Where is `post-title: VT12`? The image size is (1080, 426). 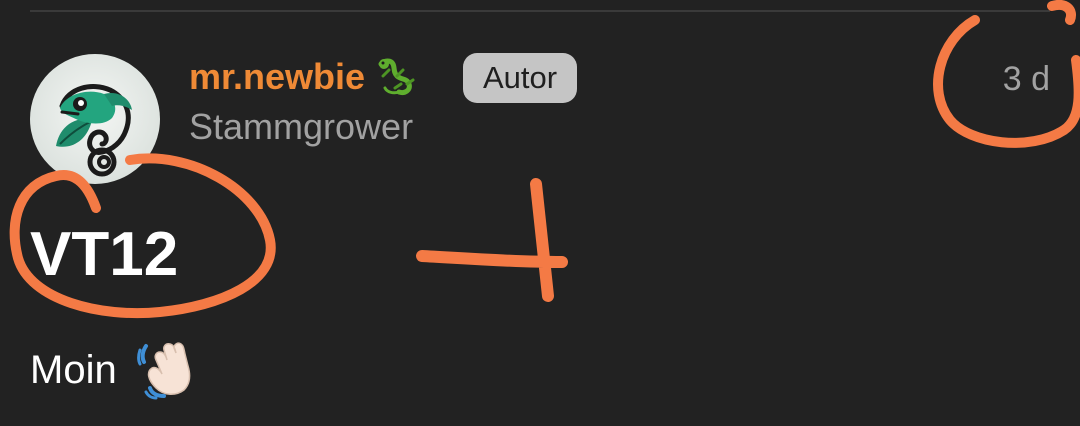
post-title: VT12 is located at coordinates (104, 254).